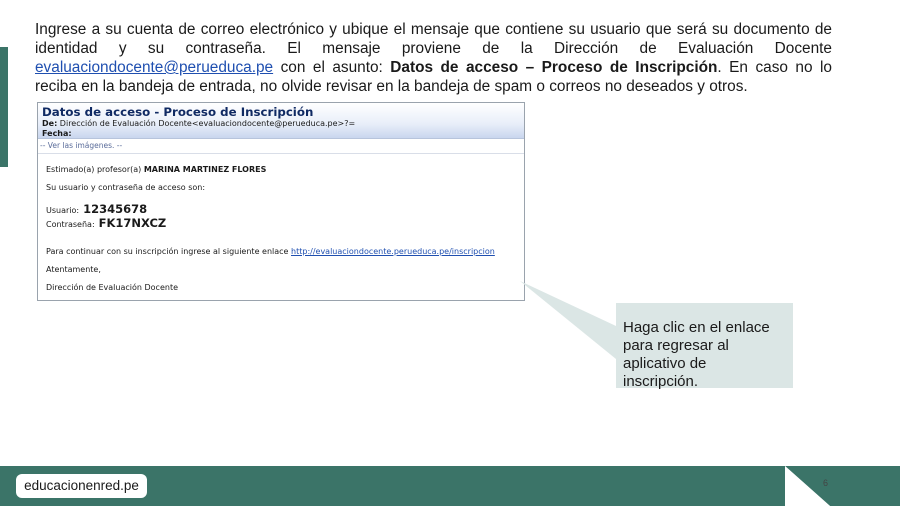 The width and height of the screenshot is (900, 506). Describe the element at coordinates (81, 486) in the screenshot. I see `site-logo: educacionenred.pe` at that location.